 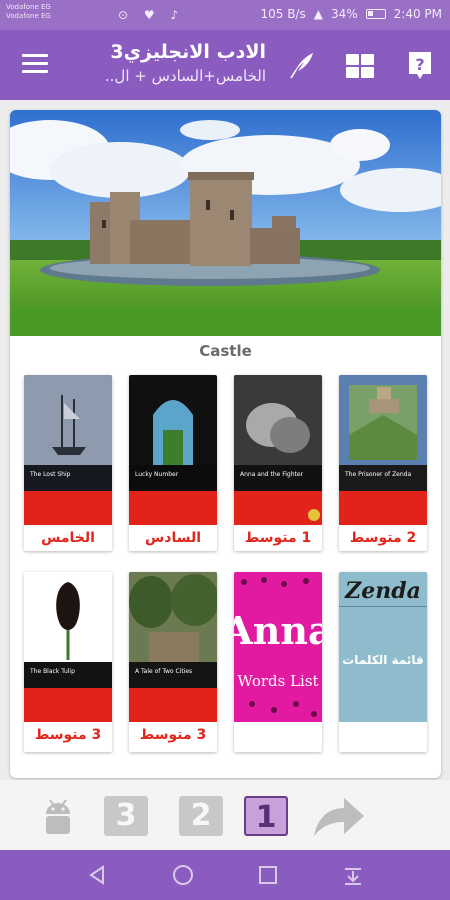 What do you see at coordinates (68, 538) in the screenshot?
I see `book-label: الخامس` at bounding box center [68, 538].